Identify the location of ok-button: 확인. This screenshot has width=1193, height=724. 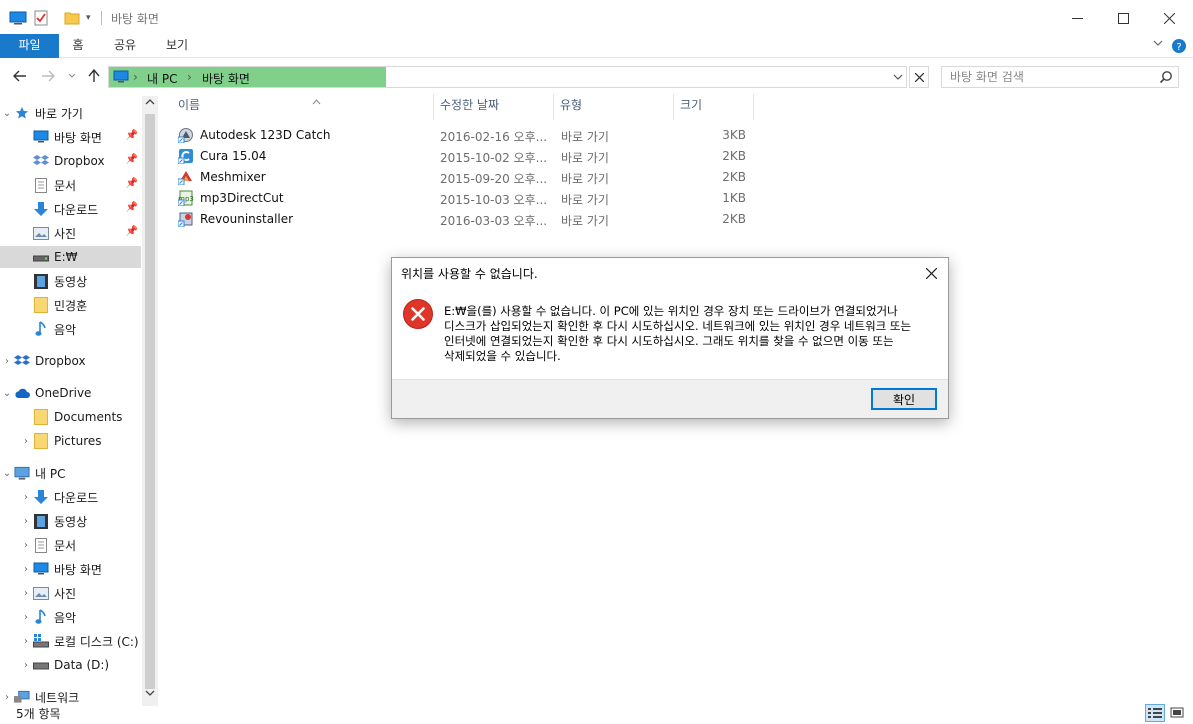
(904, 399).